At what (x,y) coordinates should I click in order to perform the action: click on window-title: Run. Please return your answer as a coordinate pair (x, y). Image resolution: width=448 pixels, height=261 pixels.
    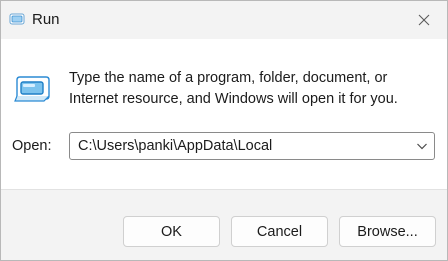
    Looking at the image, I should click on (46, 19).